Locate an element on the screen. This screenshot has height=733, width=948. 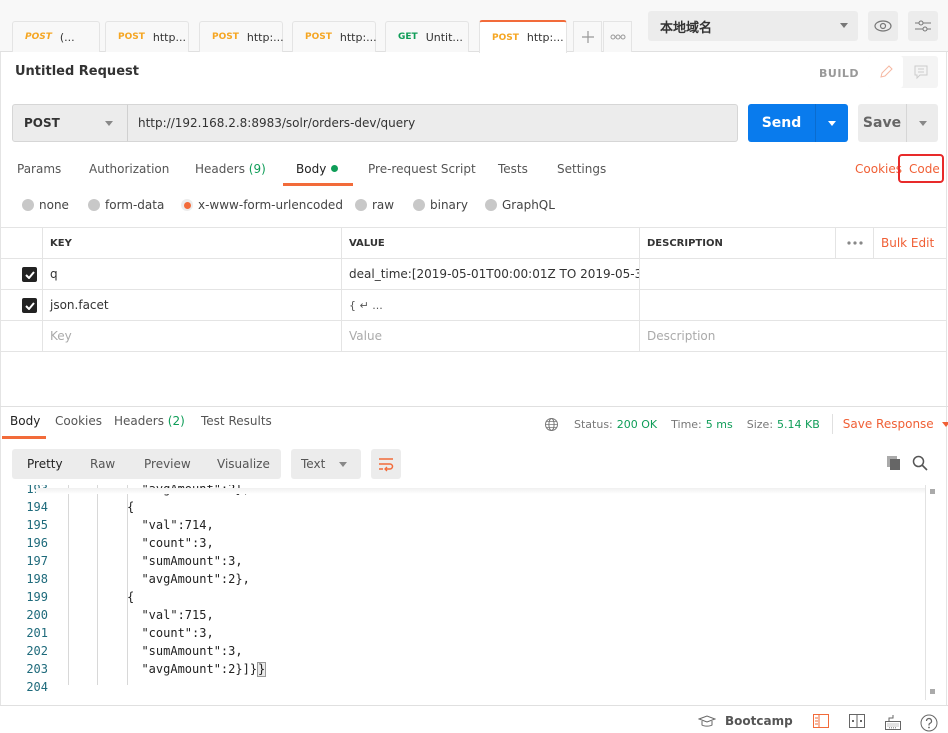
tab-headers: Headers (9) is located at coordinates (230, 169).